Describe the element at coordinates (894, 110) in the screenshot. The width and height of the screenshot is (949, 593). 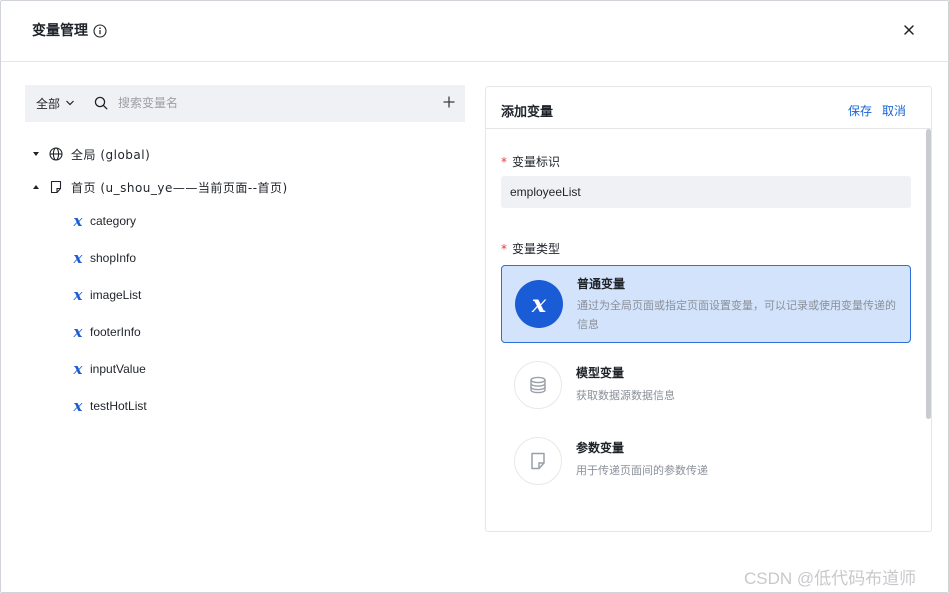
I see `cancel-button: 取消` at that location.